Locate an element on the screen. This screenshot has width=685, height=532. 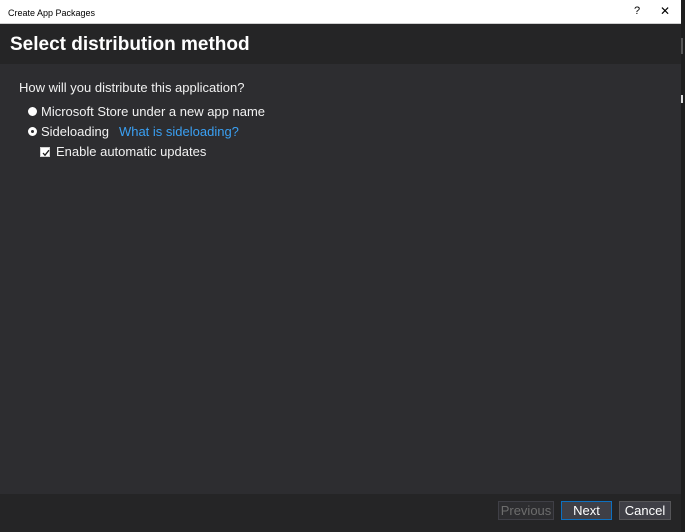
page-title: Select distribution method is located at coordinates (130, 44).